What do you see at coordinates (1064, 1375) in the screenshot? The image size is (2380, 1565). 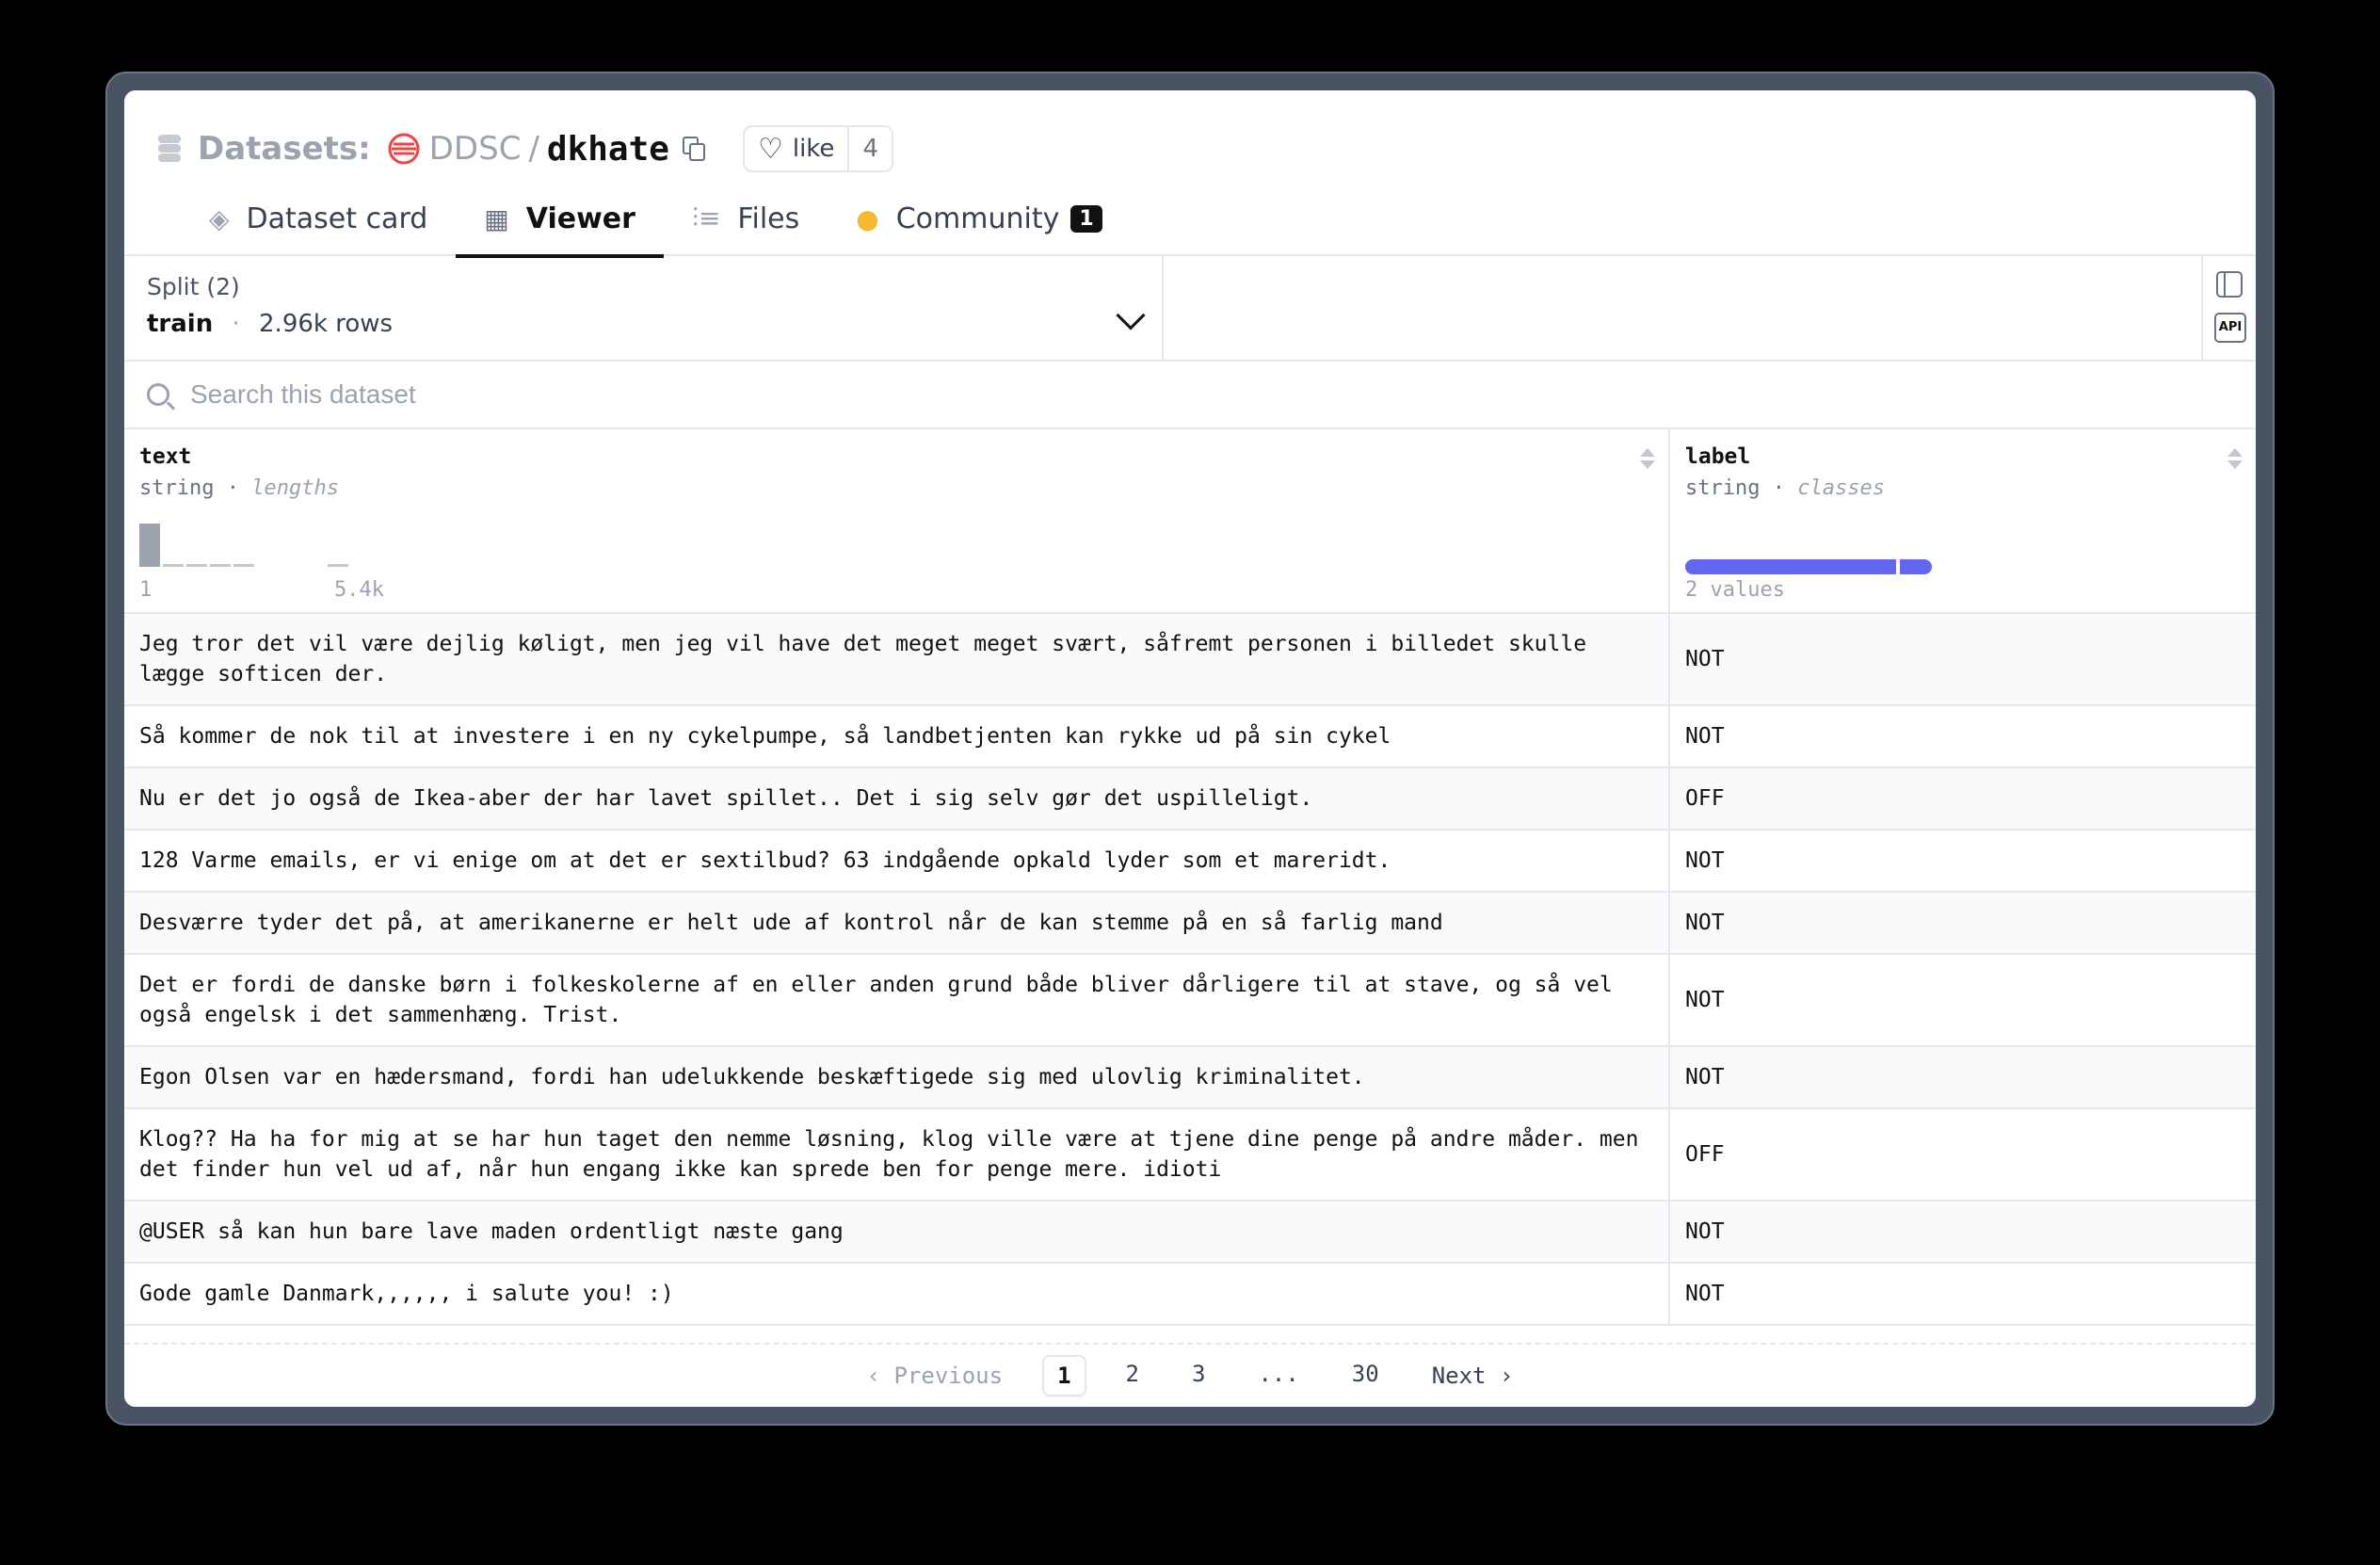 I see `page-button: 1` at bounding box center [1064, 1375].